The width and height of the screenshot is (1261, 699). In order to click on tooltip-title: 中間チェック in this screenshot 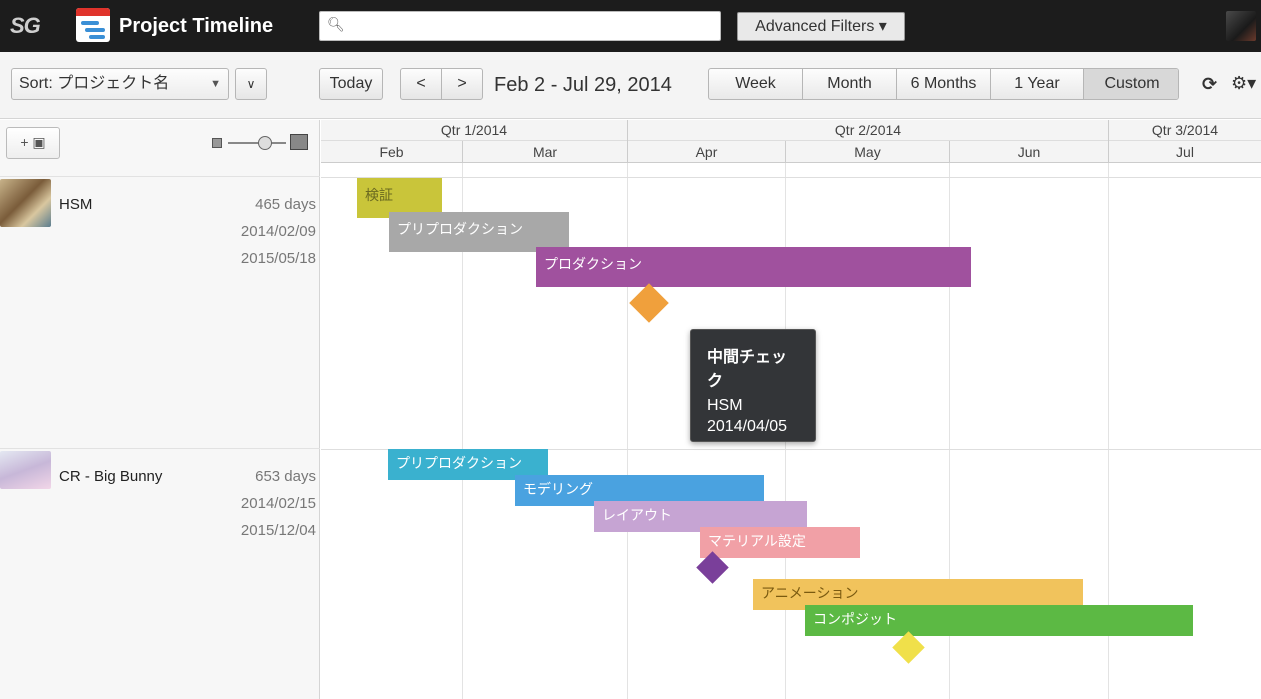, I will do `click(747, 369)`.